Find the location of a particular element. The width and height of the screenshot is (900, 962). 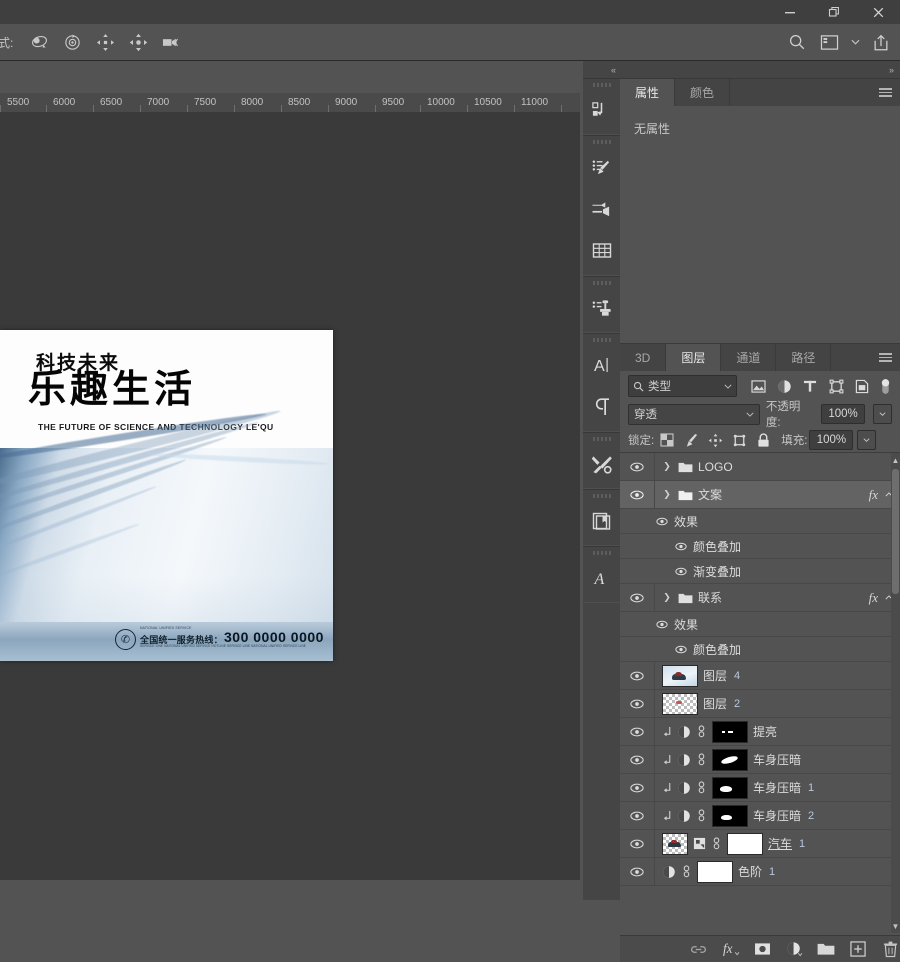

layer-content: 图层 2 is located at coordinates (777, 703).